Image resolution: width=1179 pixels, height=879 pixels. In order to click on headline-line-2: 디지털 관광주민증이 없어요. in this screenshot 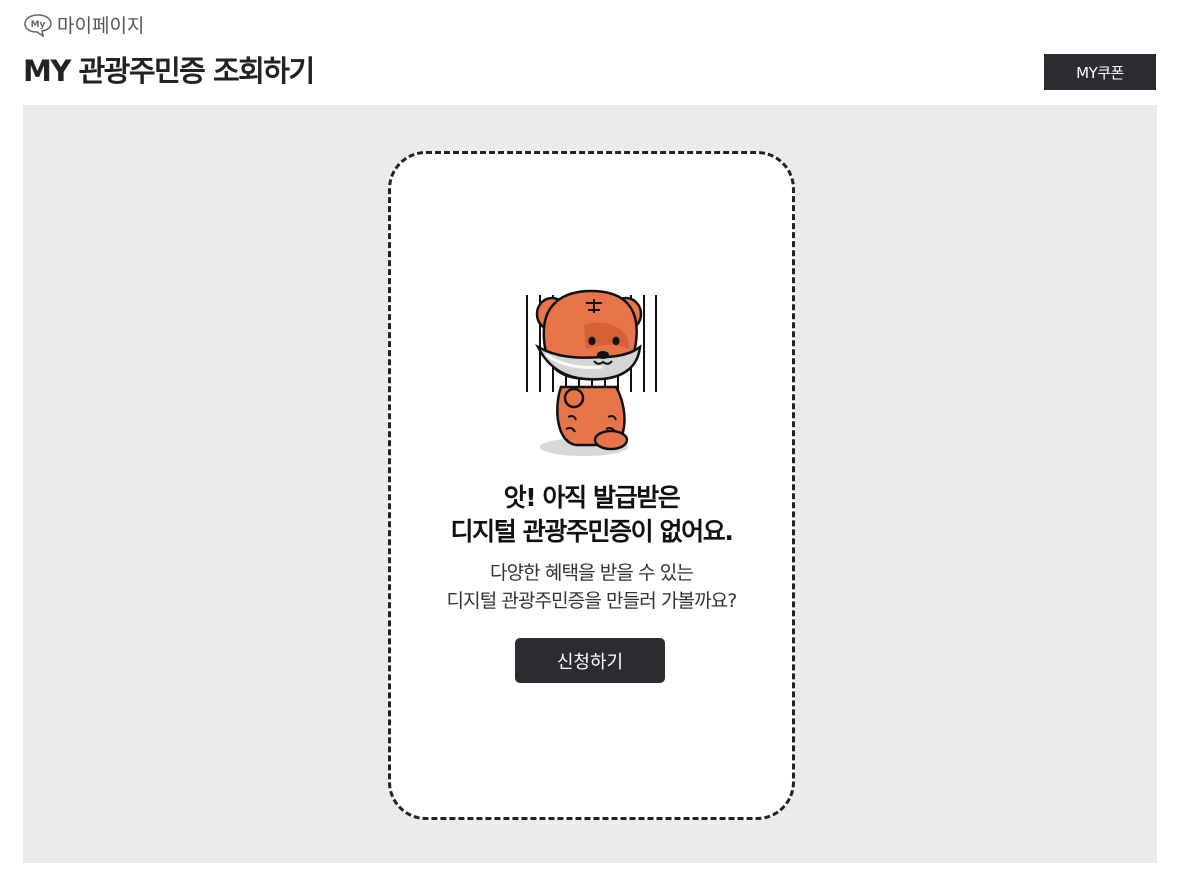, I will do `click(592, 531)`.